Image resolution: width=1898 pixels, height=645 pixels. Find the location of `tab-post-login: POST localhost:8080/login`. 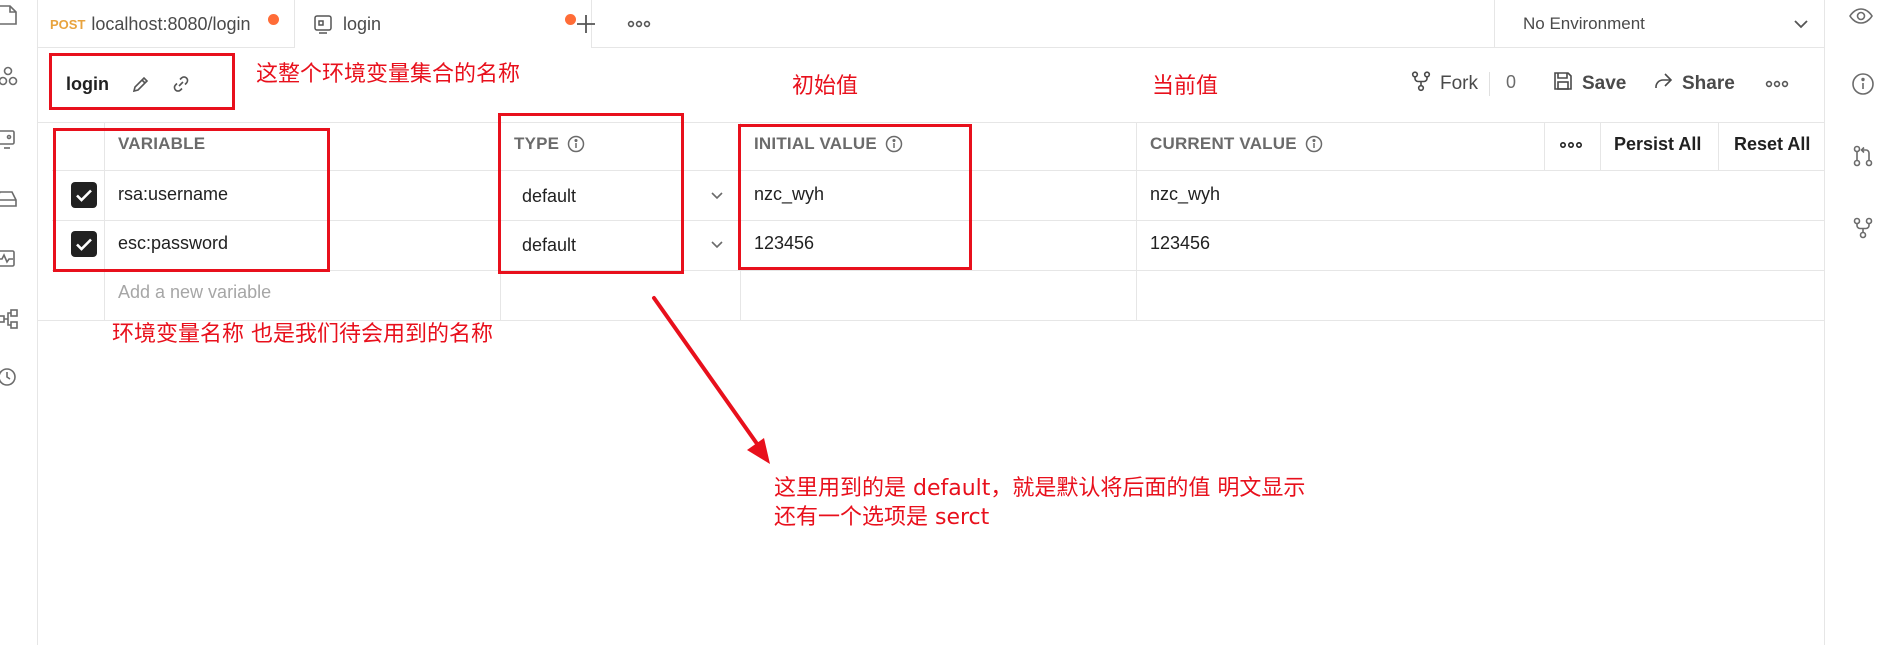

tab-post-login: POST localhost:8080/login is located at coordinates (170, 24).